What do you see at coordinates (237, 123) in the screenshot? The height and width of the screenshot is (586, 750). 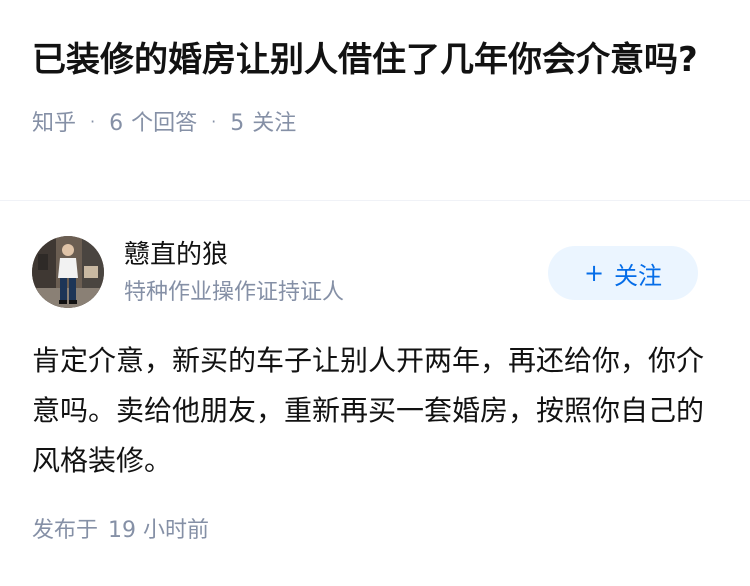 I see `followers-count: 5` at bounding box center [237, 123].